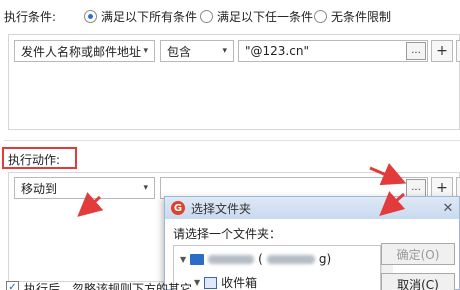 Image resolution: width=460 pixels, height=290 pixels. Describe the element at coordinates (197, 259) in the screenshot. I see `mail-account-icon` at that location.